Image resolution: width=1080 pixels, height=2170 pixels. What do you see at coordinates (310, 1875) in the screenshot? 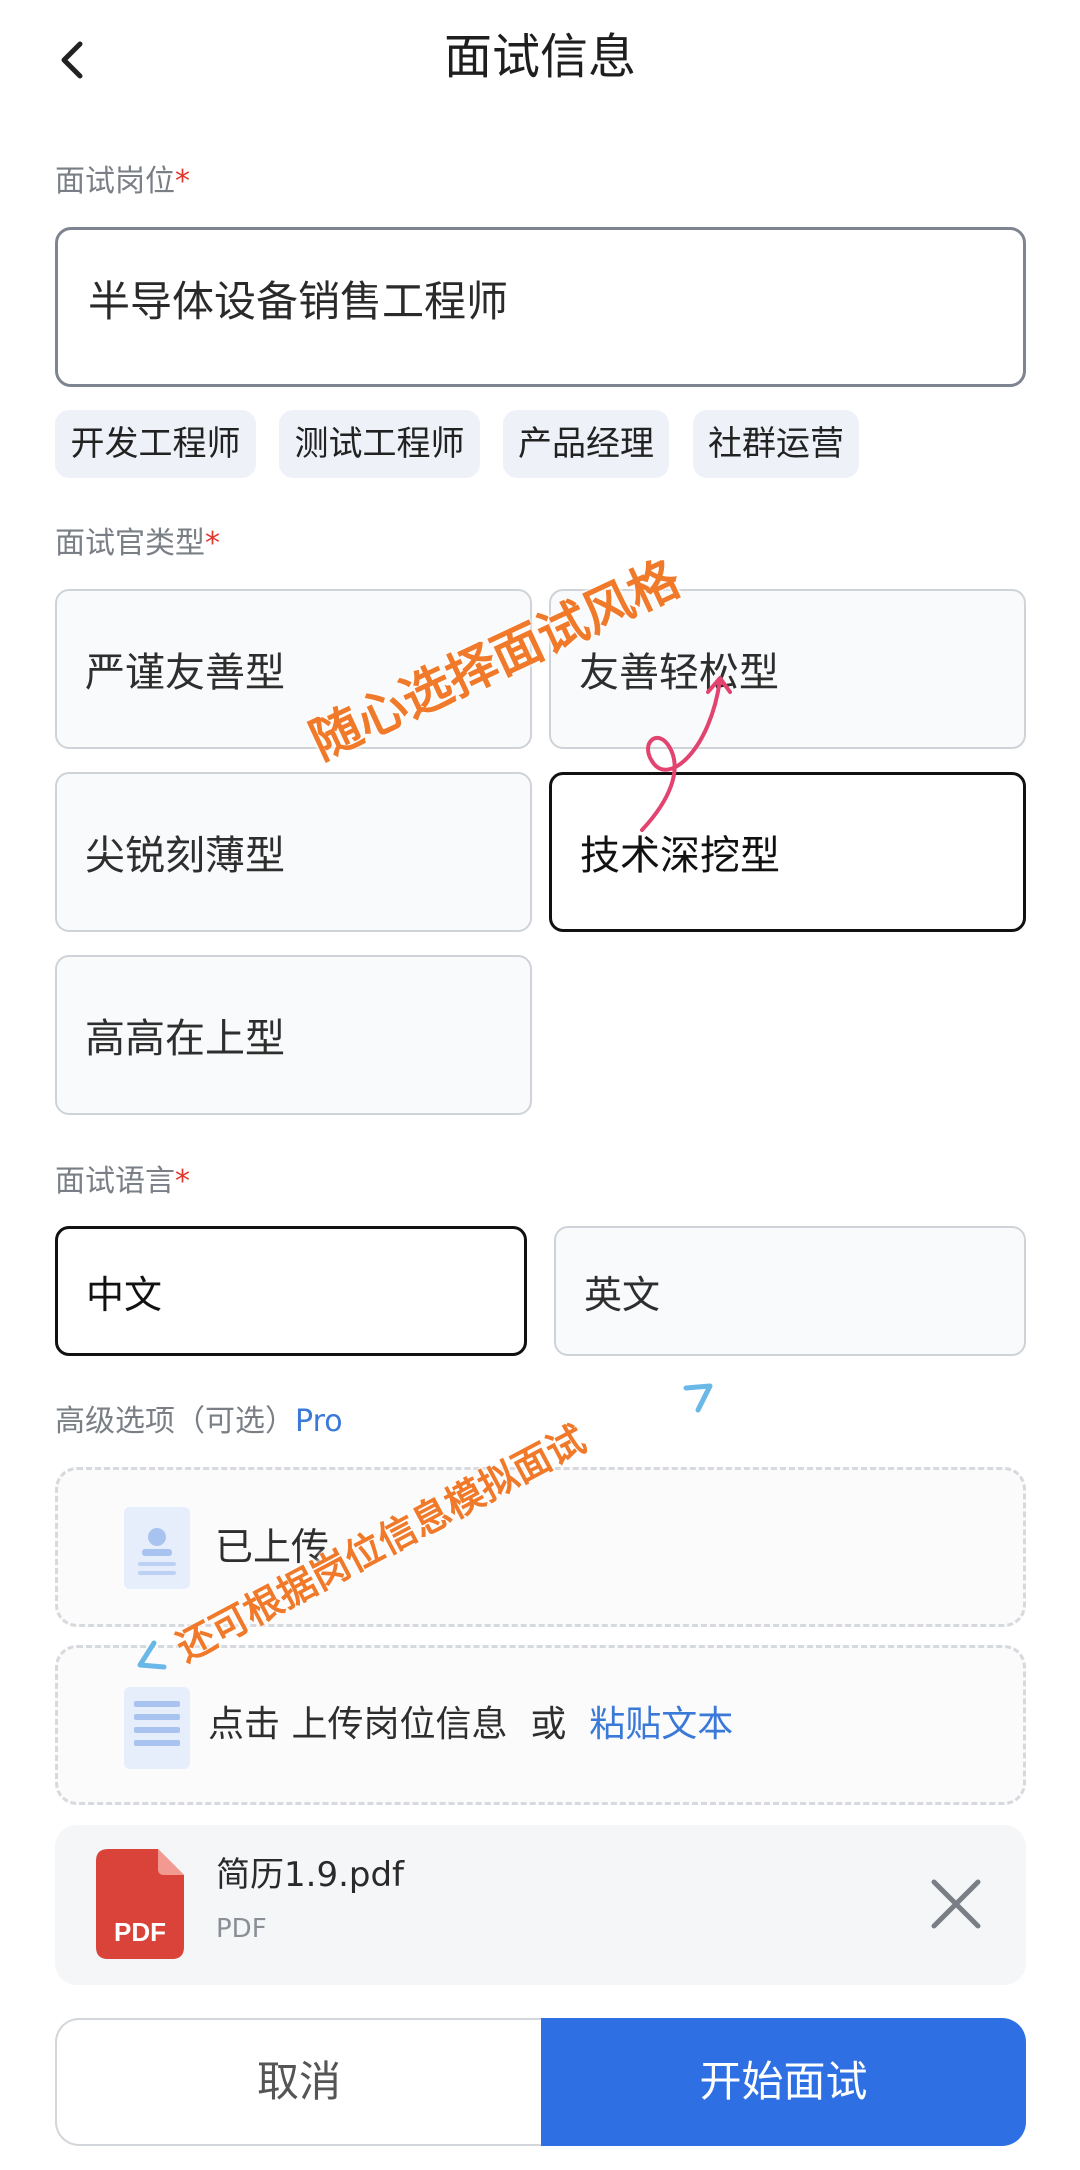
I see `file-name: 简历1.9.pdf` at bounding box center [310, 1875].